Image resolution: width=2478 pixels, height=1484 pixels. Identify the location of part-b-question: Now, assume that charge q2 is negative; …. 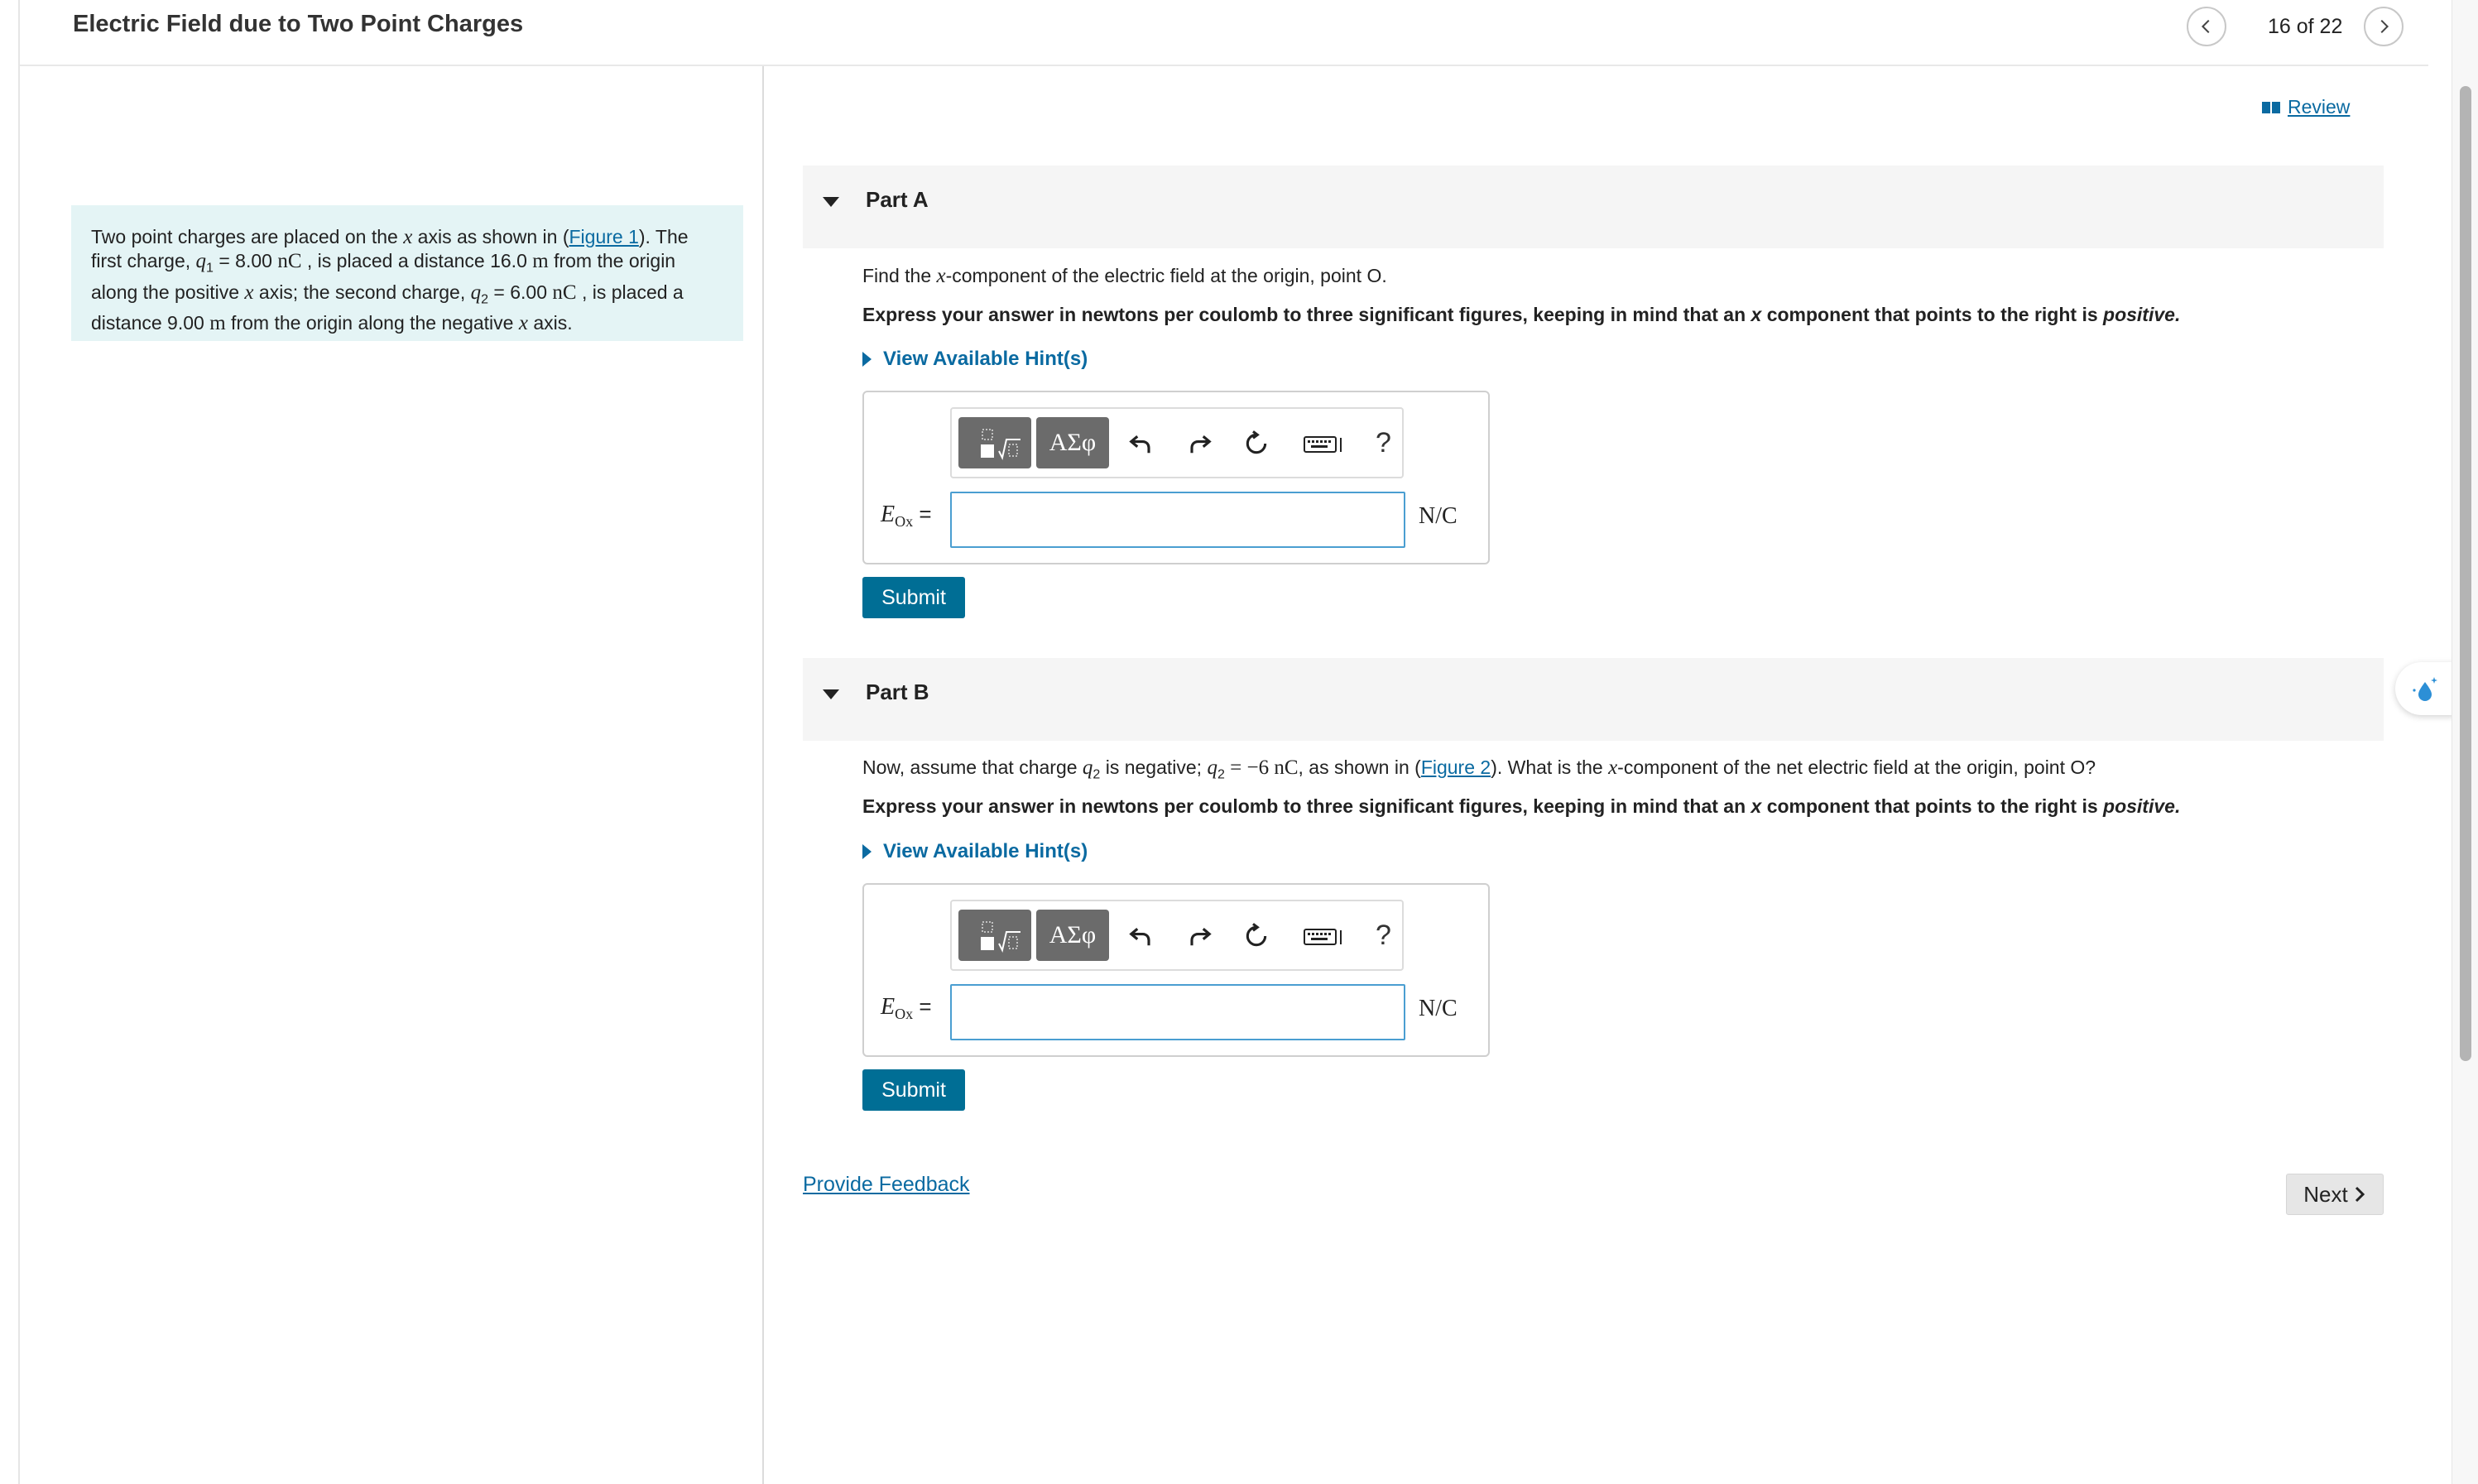
(1479, 769).